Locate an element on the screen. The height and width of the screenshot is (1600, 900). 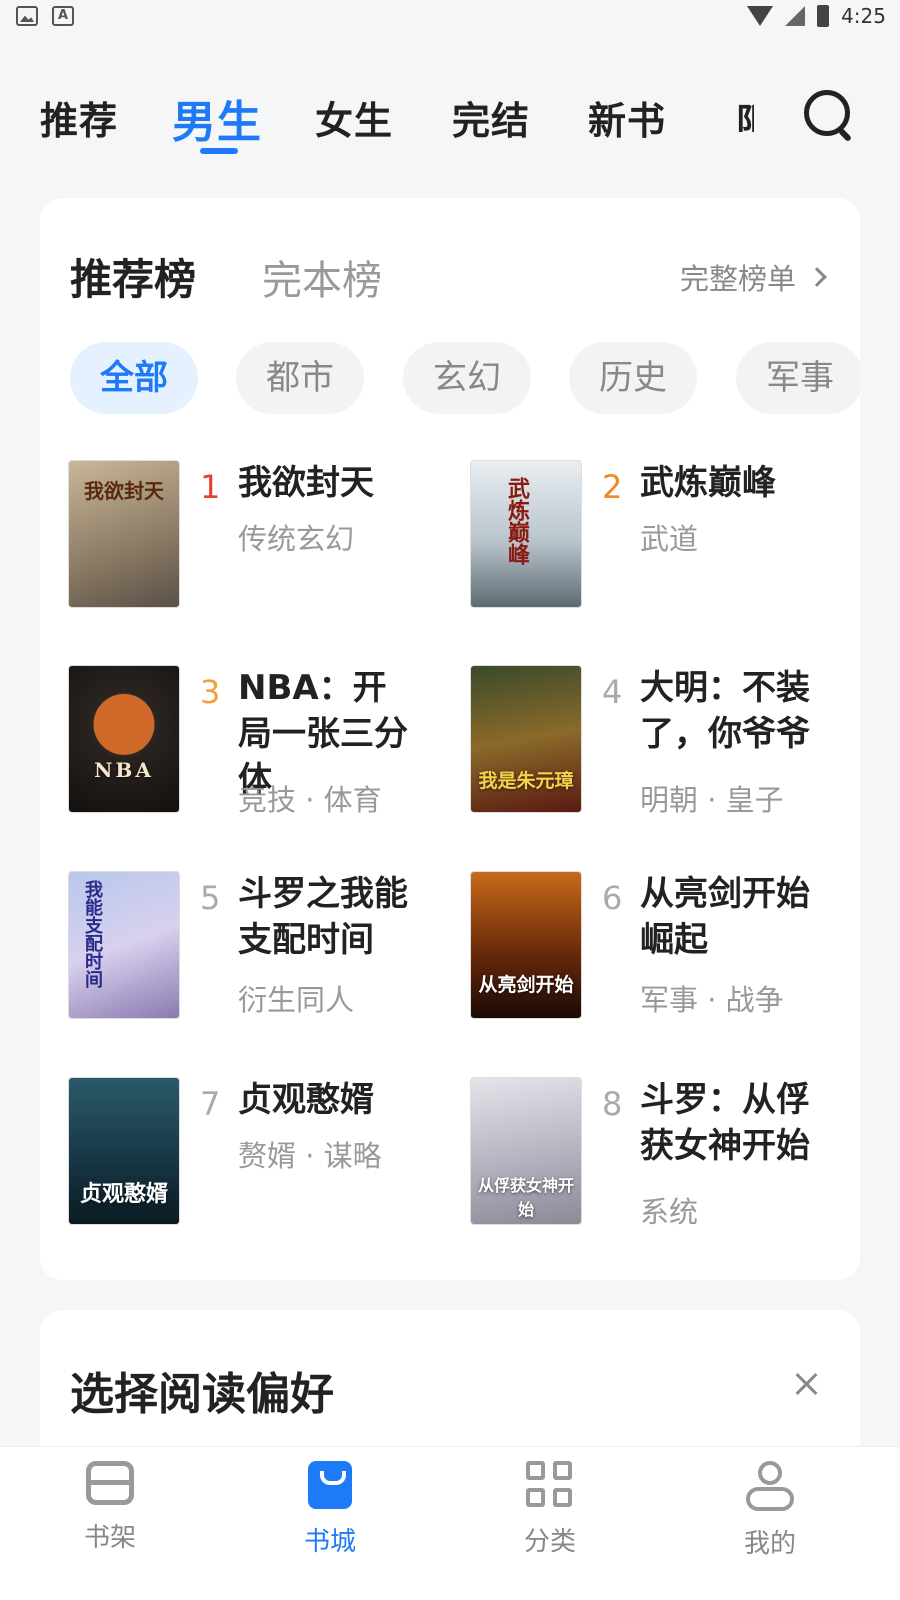
status-bar: A 4:25 is located at coordinates (450, 20).